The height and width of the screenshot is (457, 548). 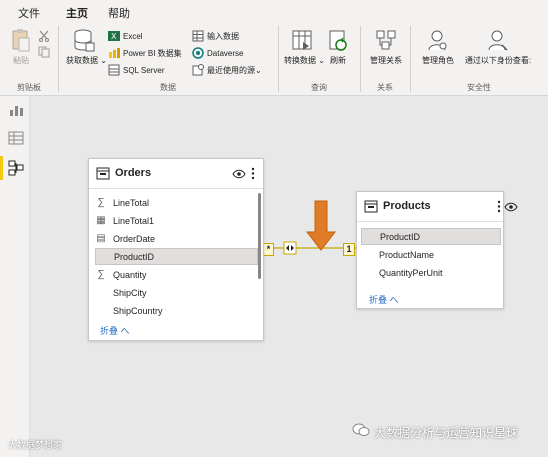 I want to click on view-as-label: 通过以下身份查看:, so click(x=498, y=60).